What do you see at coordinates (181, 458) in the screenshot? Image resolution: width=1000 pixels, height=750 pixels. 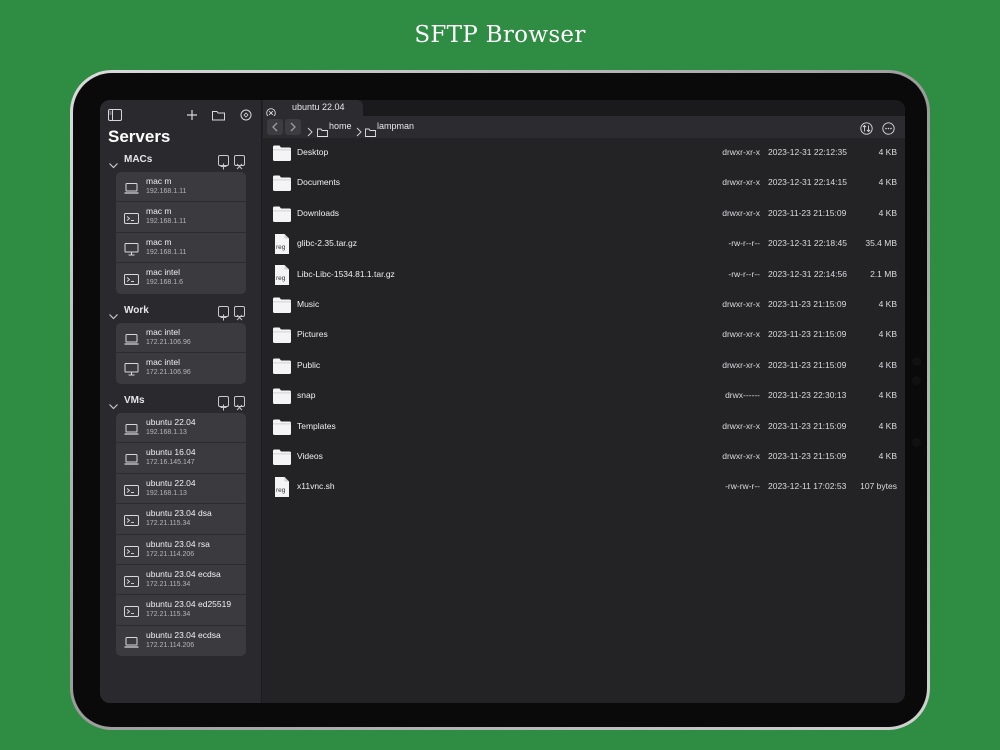 I see `server-row: ubuntu 16.04 172.16.145.147` at bounding box center [181, 458].